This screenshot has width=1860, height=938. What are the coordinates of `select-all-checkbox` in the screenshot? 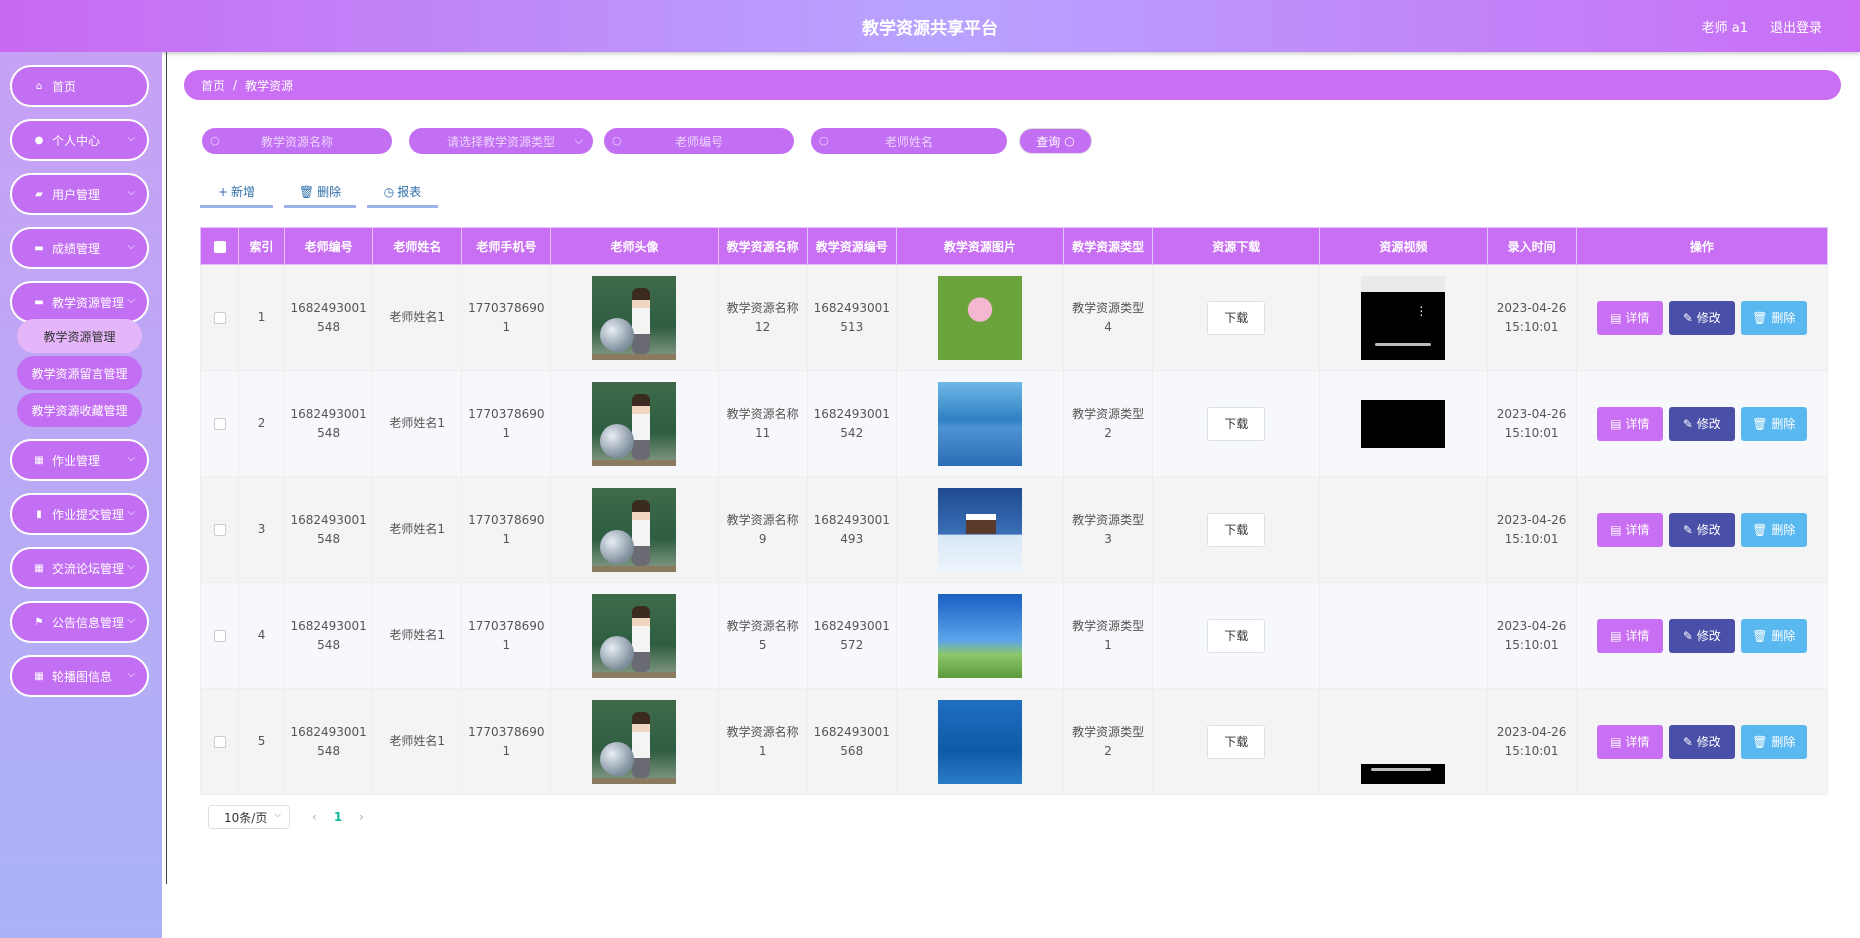 It's located at (219, 246).